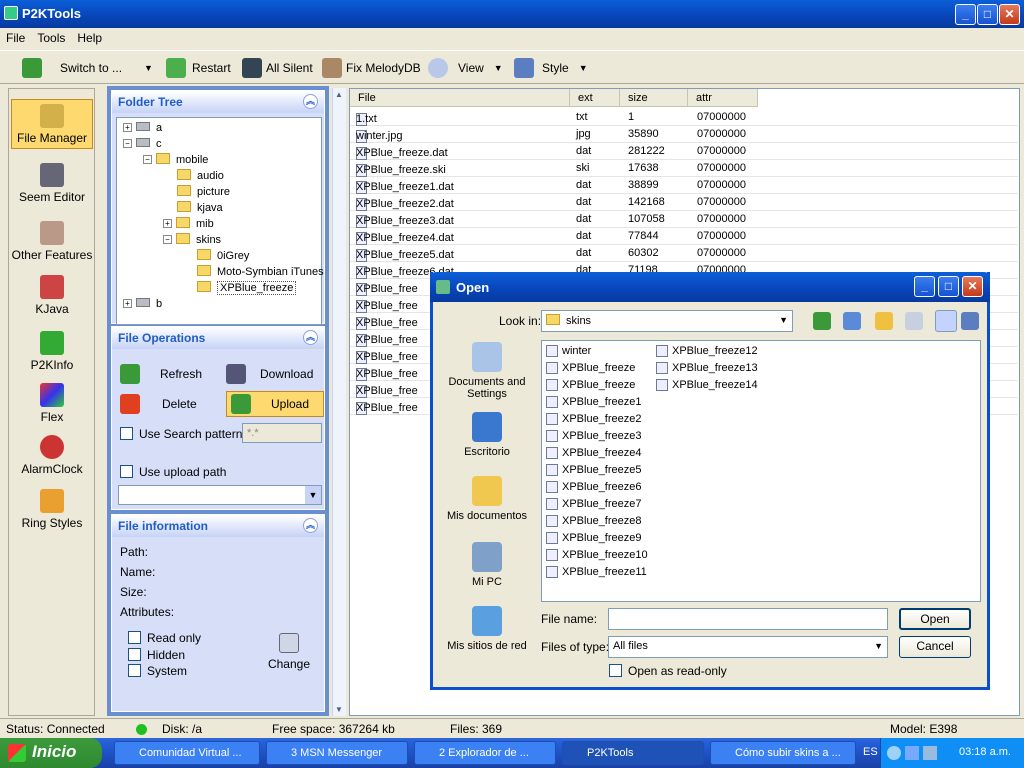 The width and height of the screenshot is (1024, 768). I want to click on open-button: Open, so click(935, 619).